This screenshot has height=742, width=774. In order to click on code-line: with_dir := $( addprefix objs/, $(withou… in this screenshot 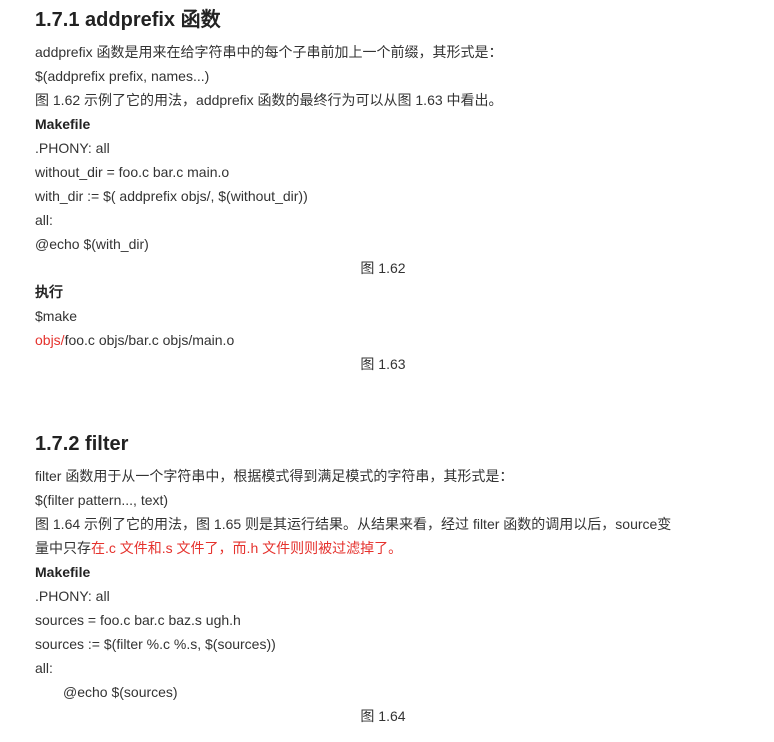, I will do `click(171, 196)`.